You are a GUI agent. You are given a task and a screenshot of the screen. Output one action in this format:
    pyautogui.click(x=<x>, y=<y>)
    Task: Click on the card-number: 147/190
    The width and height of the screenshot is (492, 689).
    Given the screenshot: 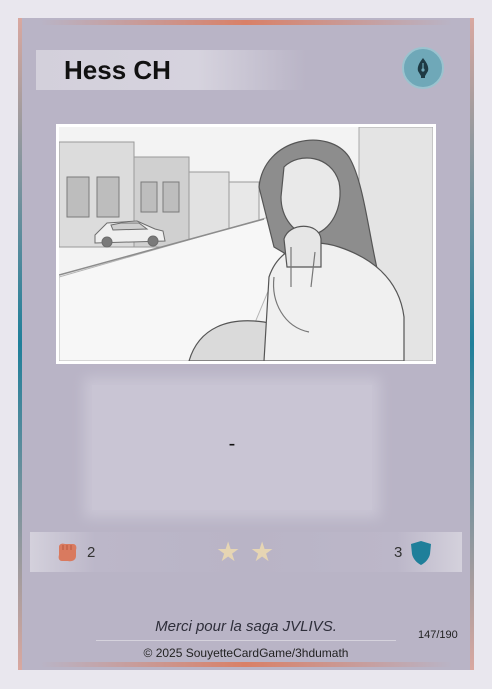 What is the action you would take?
    pyautogui.click(x=438, y=635)
    